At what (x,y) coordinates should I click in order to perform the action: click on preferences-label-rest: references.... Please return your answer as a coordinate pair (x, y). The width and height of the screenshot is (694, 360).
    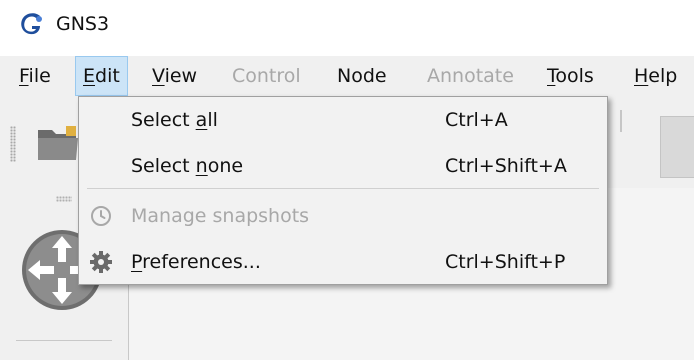
    Looking at the image, I should click on (201, 262).